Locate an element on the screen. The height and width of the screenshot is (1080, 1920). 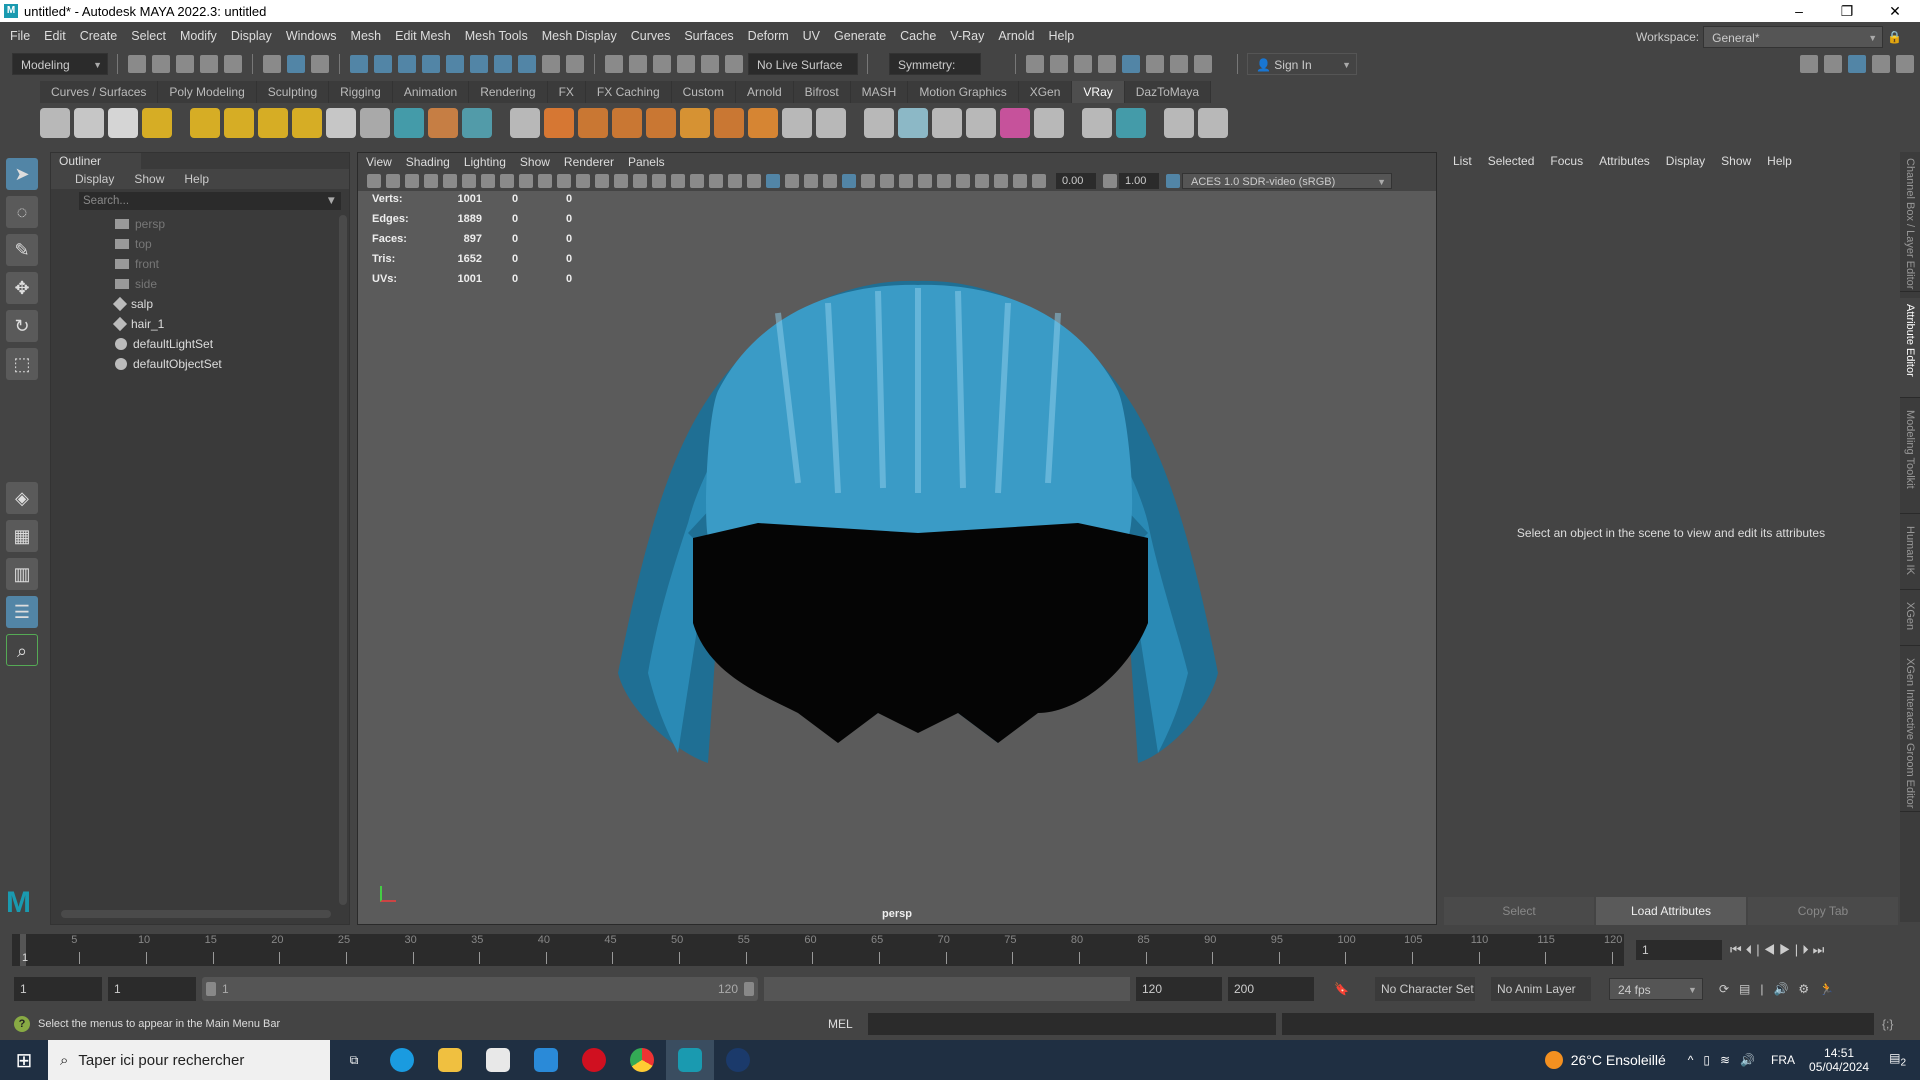
select-hierarchy-icon is located at coordinates (272, 64).